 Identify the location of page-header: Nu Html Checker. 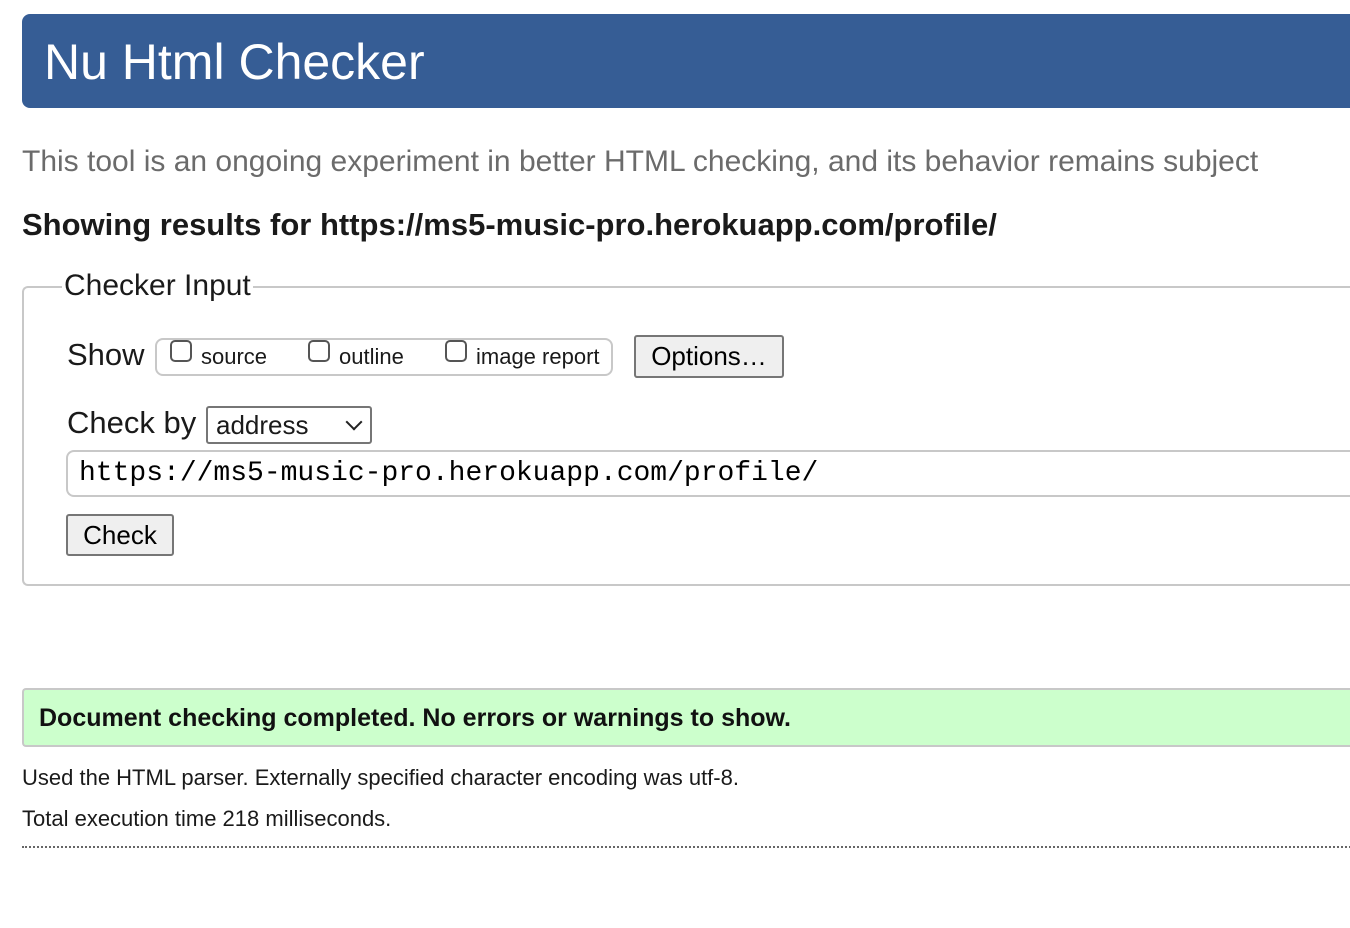
(686, 61).